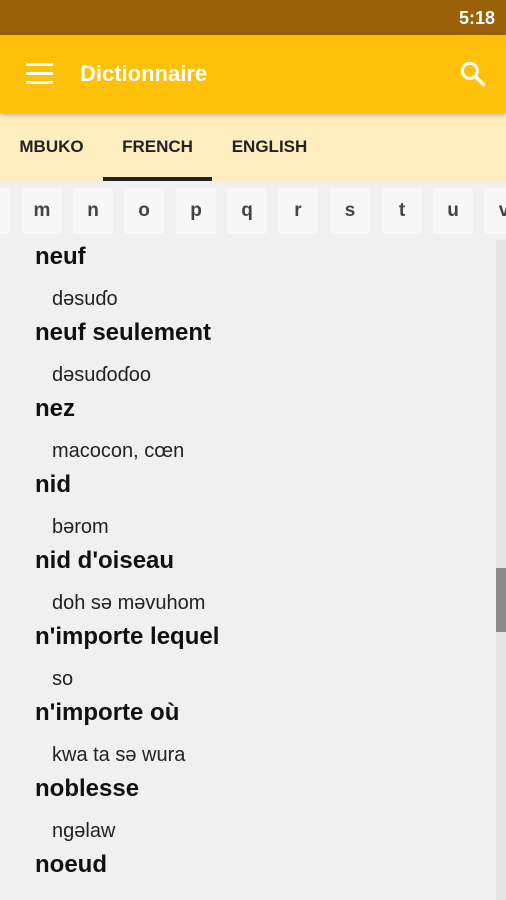 This screenshot has width=506, height=900. Describe the element at coordinates (42, 211) in the screenshot. I see `letter-button-m: m` at that location.